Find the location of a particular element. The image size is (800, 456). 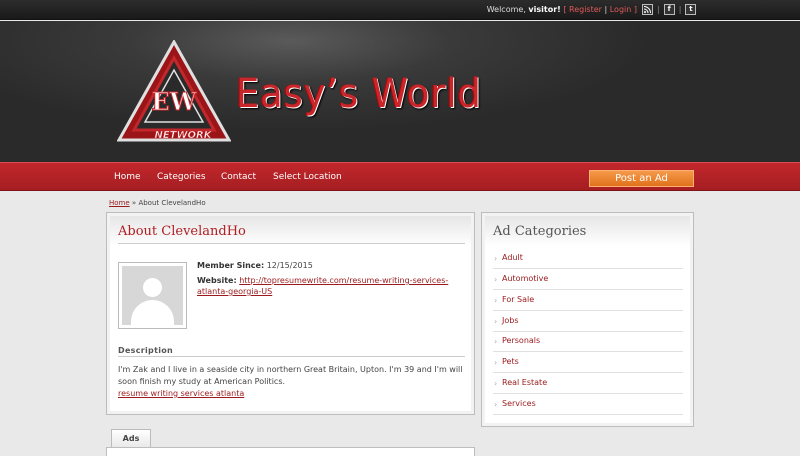

description-heading: Description is located at coordinates (146, 350).